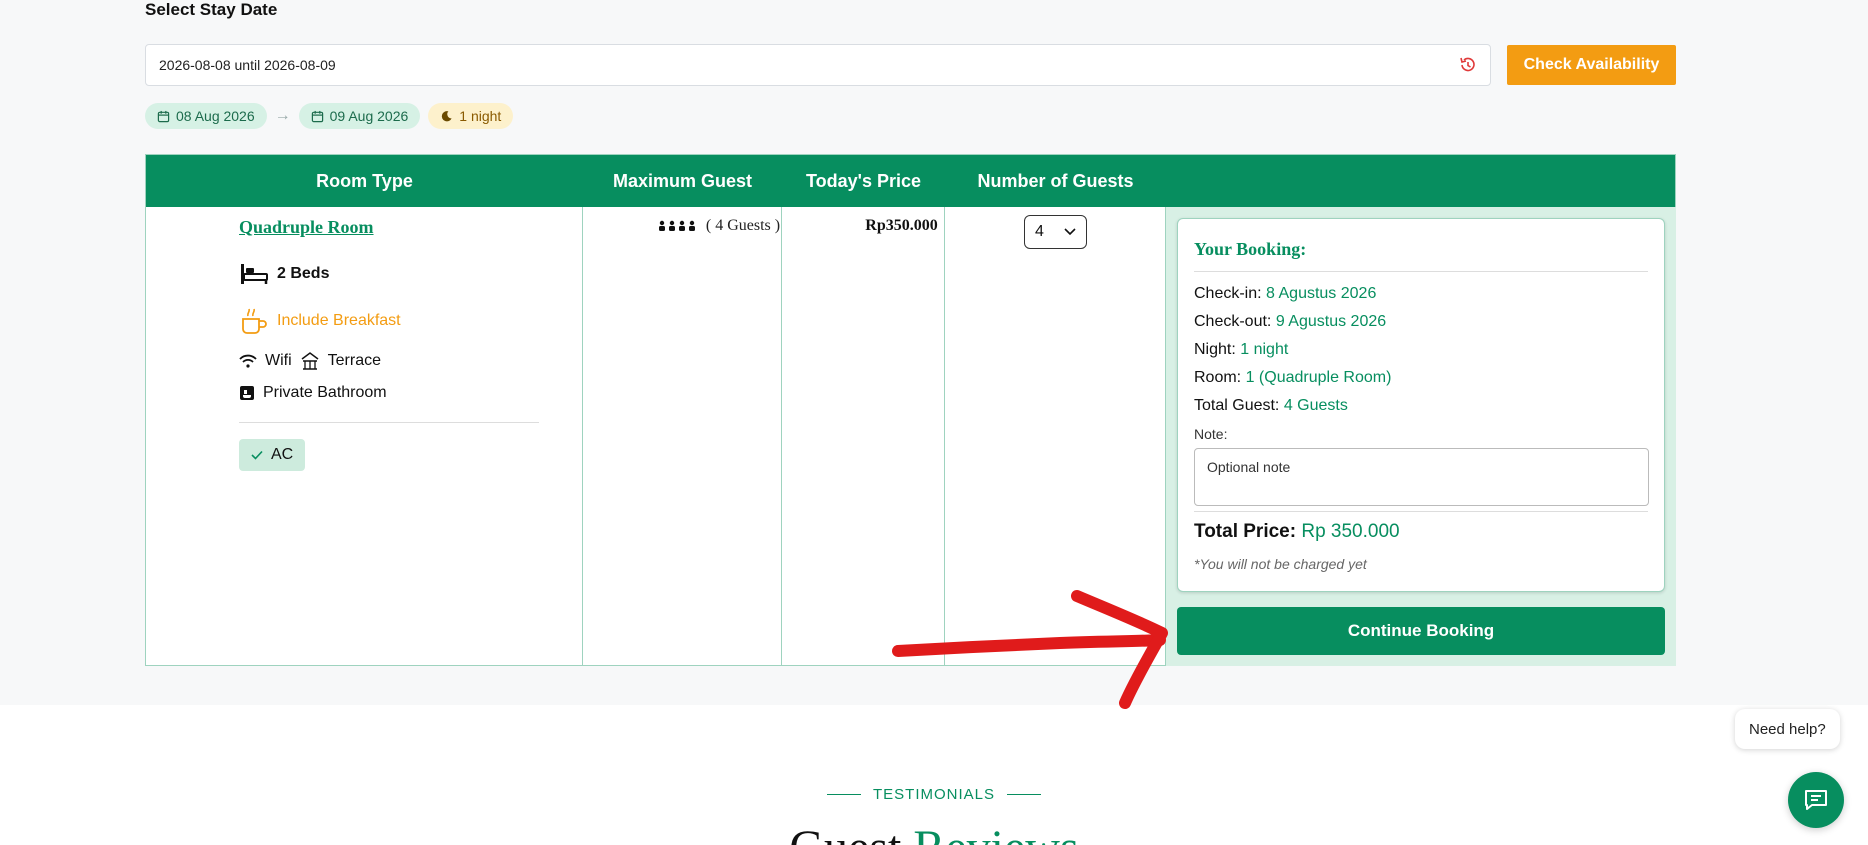 The height and width of the screenshot is (845, 1868). I want to click on chat-button, so click(1816, 800).